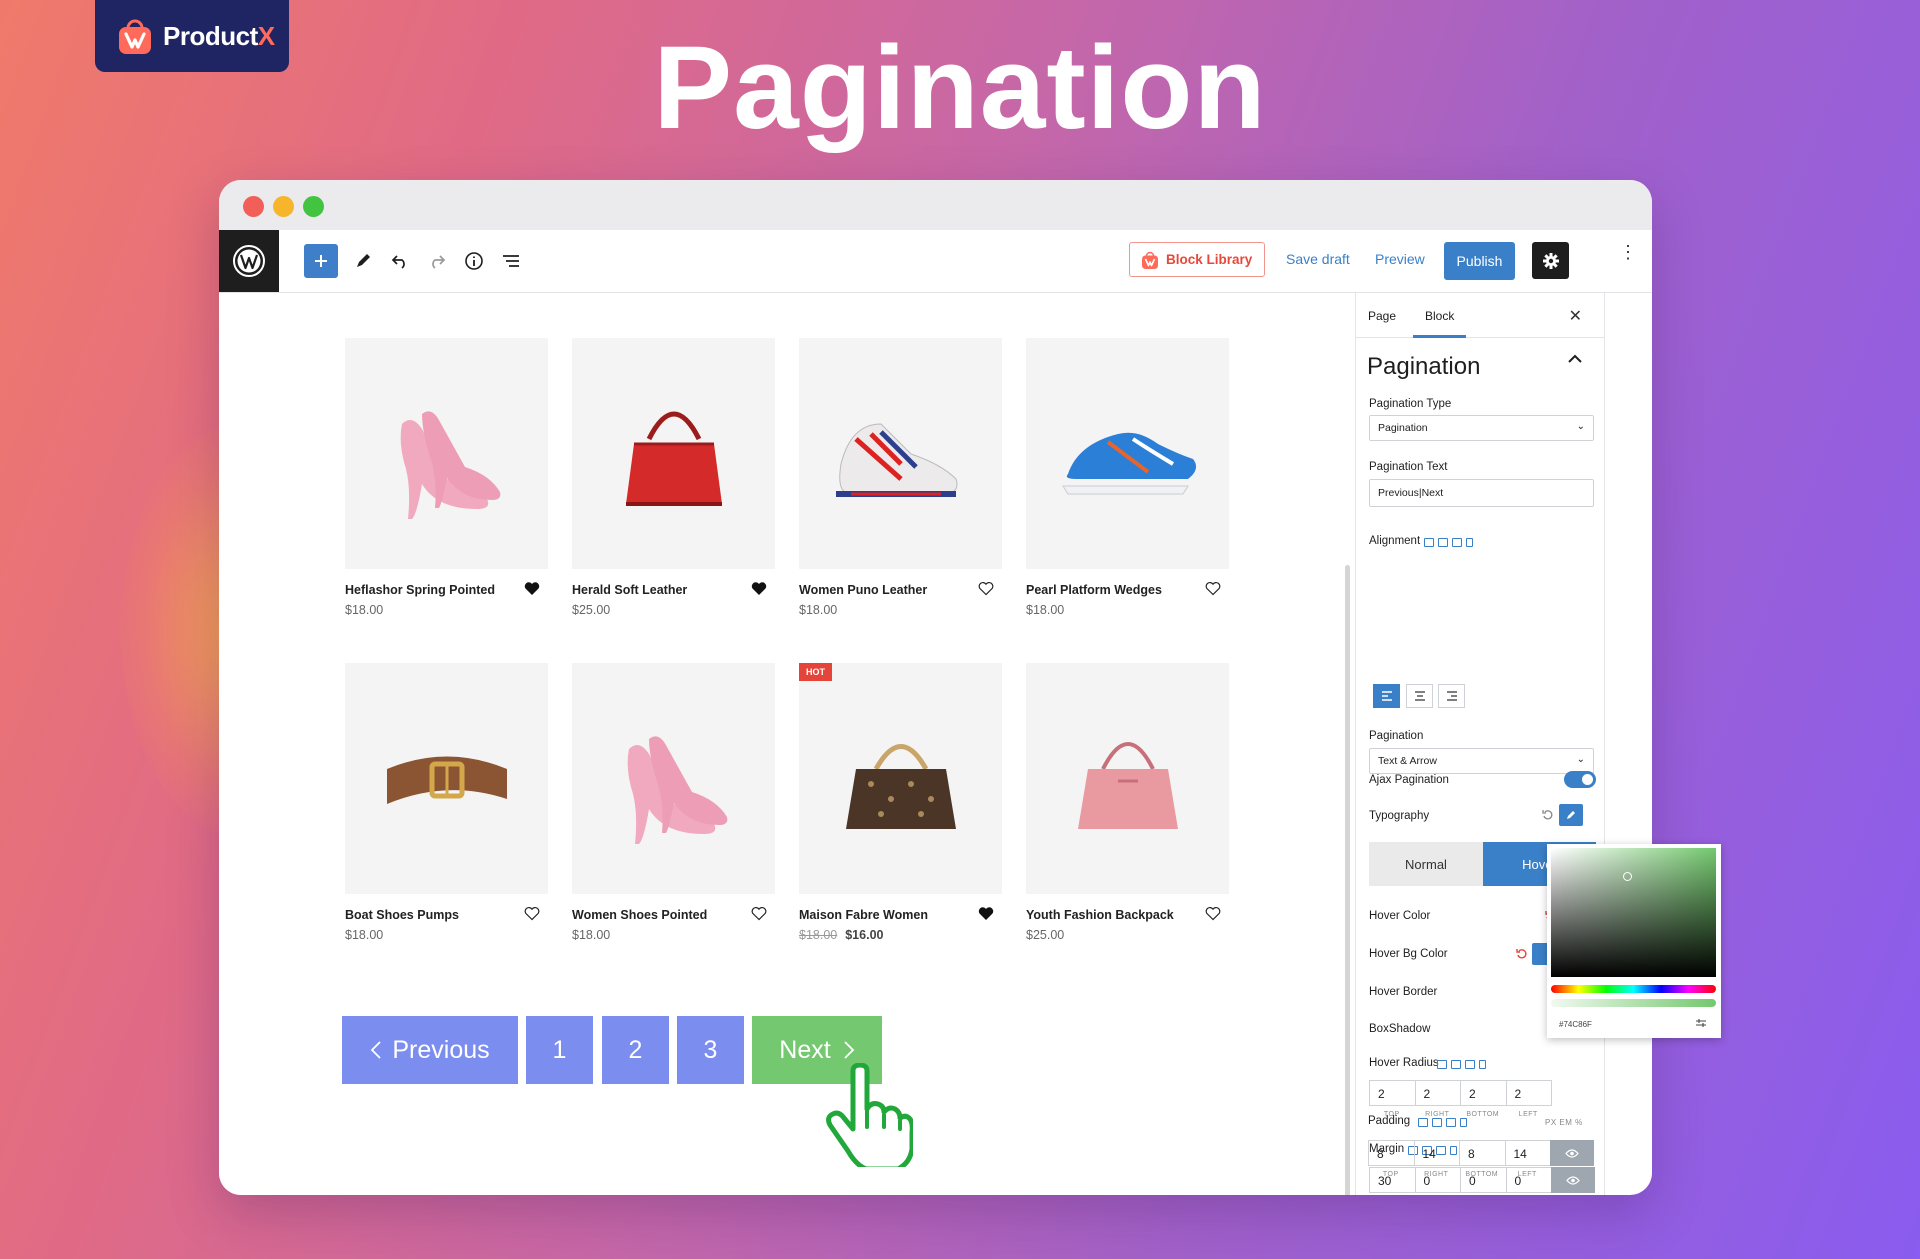 Image resolution: width=1920 pixels, height=1259 pixels. What do you see at coordinates (1128, 463) in the screenshot?
I see `blue-sneaker-icon` at bounding box center [1128, 463].